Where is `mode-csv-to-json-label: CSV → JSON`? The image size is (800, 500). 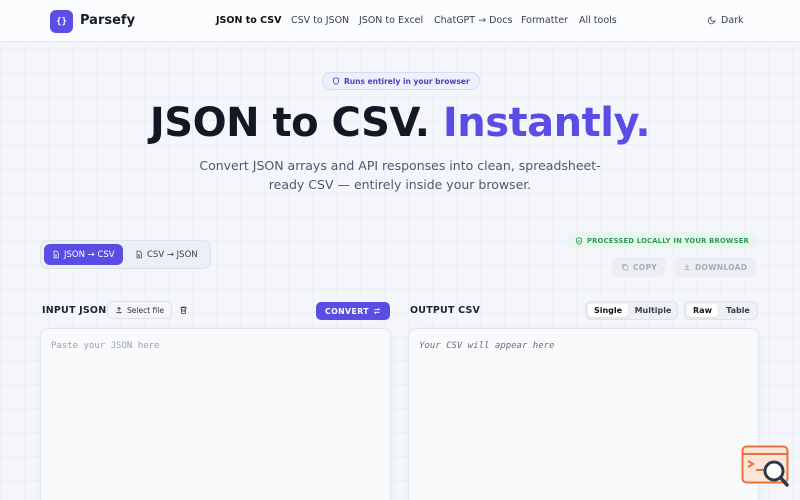 mode-csv-to-json-label: CSV → JSON is located at coordinates (172, 254).